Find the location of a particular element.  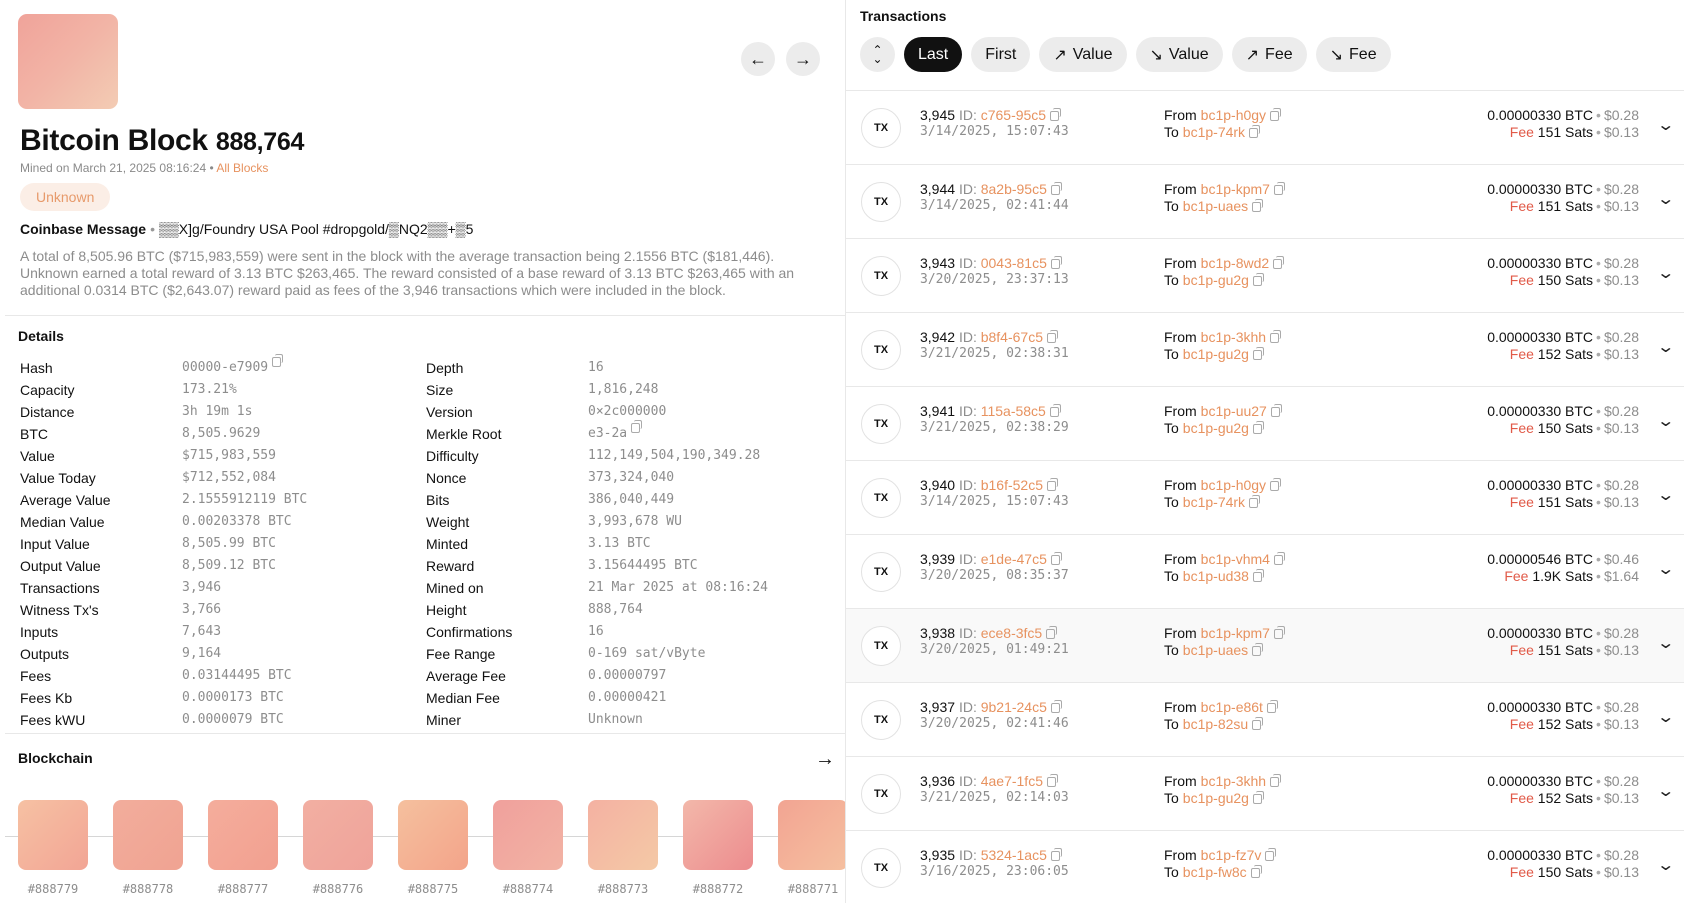

chain-block: #888772 is located at coordinates (718, 848).